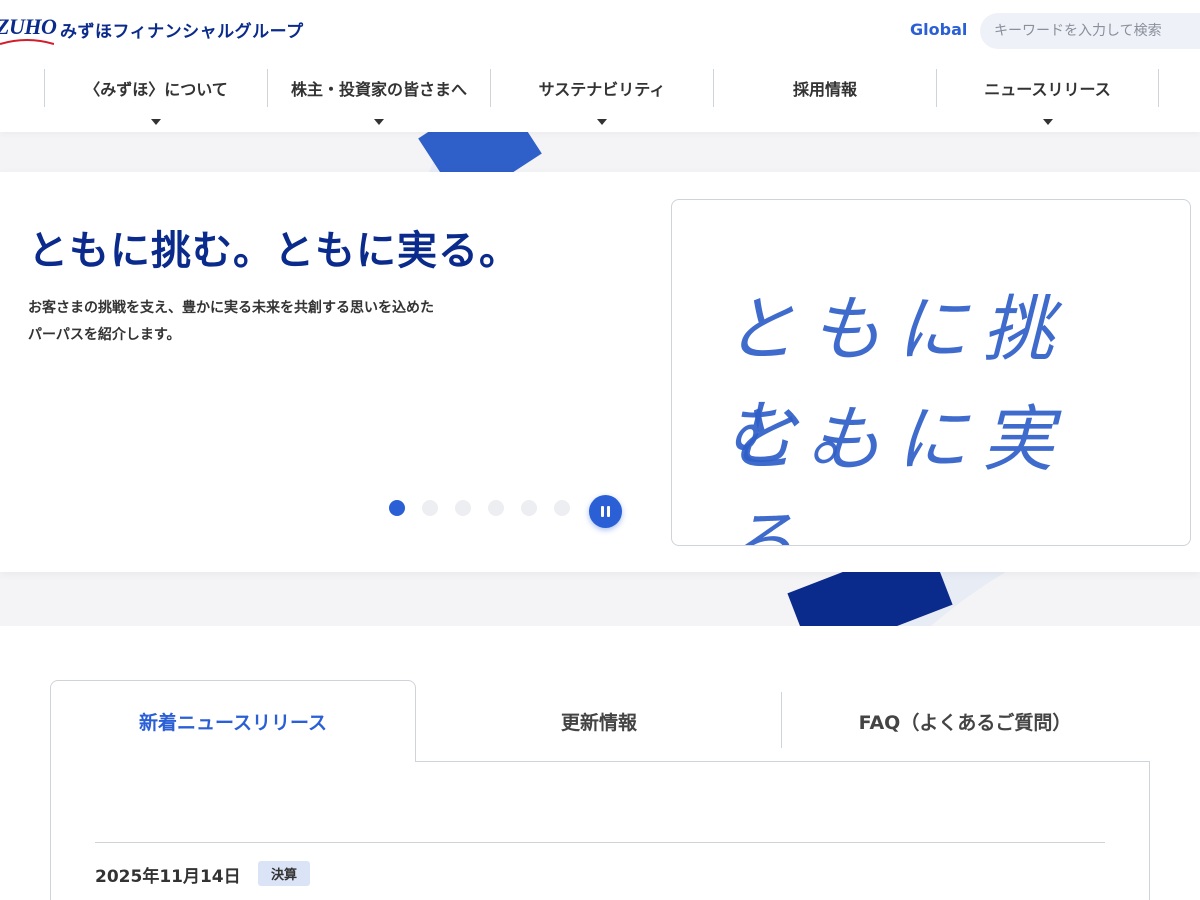 This screenshot has width=1200, height=900. Describe the element at coordinates (182, 29) in the screenshot. I see `logo-text: みずほフィナンシャルグループ` at that location.